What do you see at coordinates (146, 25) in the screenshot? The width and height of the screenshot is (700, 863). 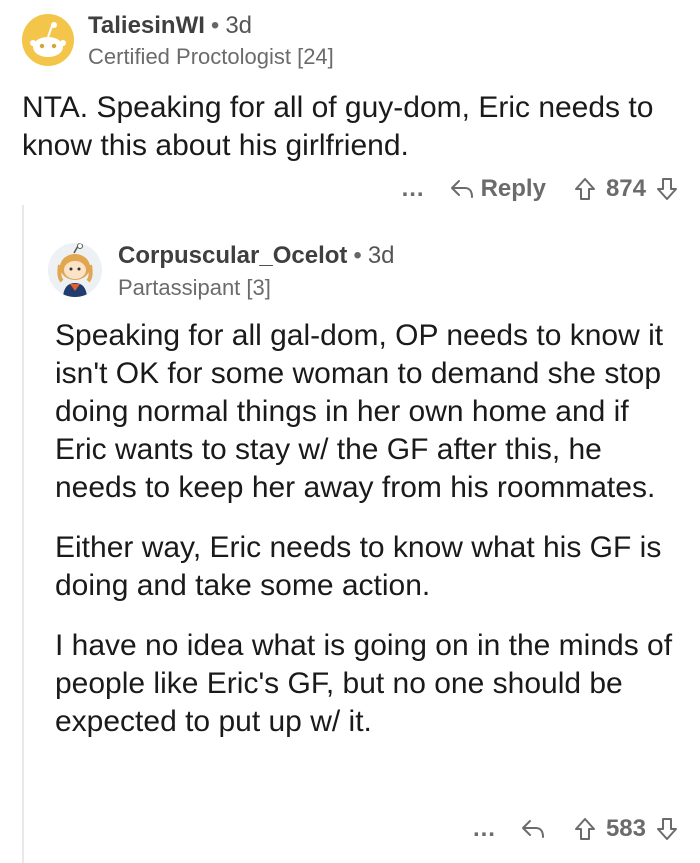 I see `username: TaliesinWI` at bounding box center [146, 25].